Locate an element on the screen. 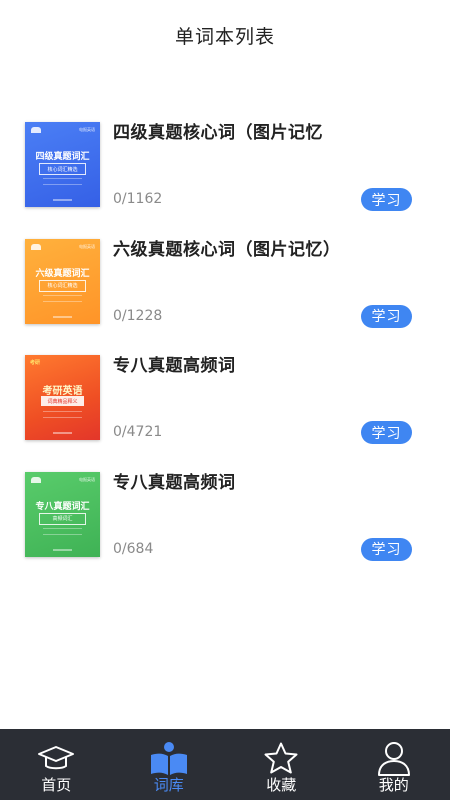  book-cover: 电报英语 专八真题词汇 高频词汇 is located at coordinates (62, 514).